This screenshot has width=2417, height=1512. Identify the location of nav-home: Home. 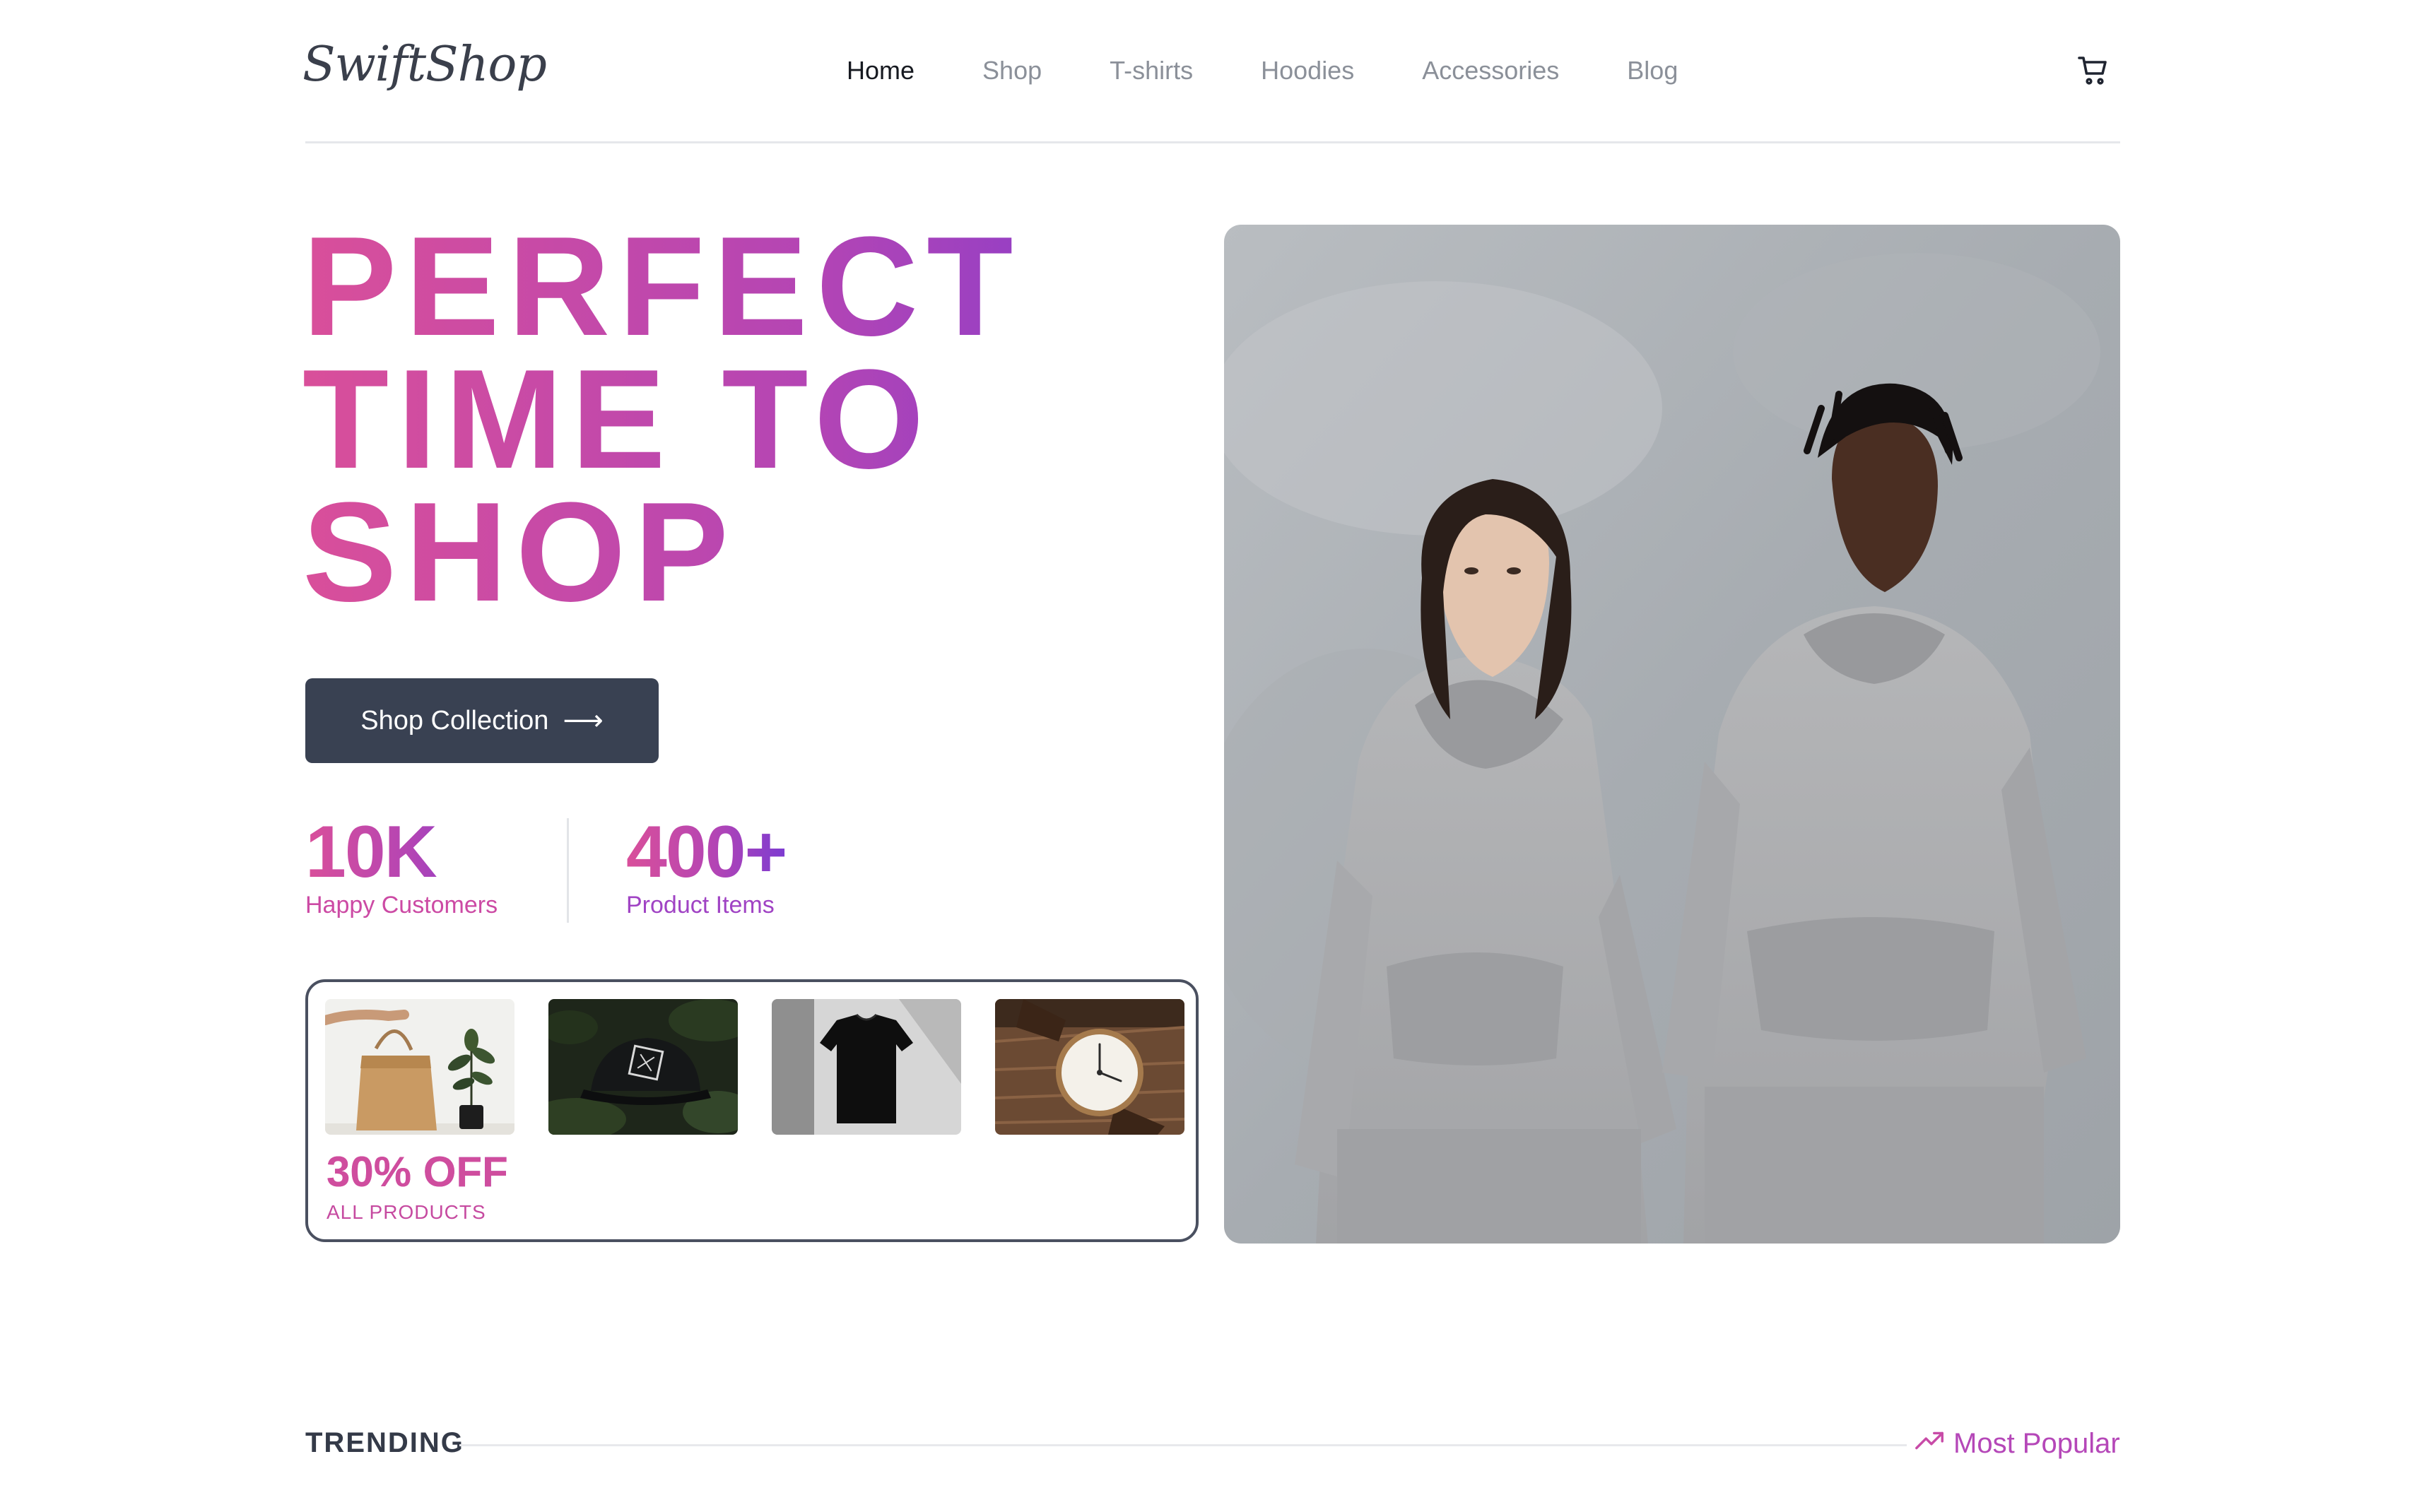
(881, 71).